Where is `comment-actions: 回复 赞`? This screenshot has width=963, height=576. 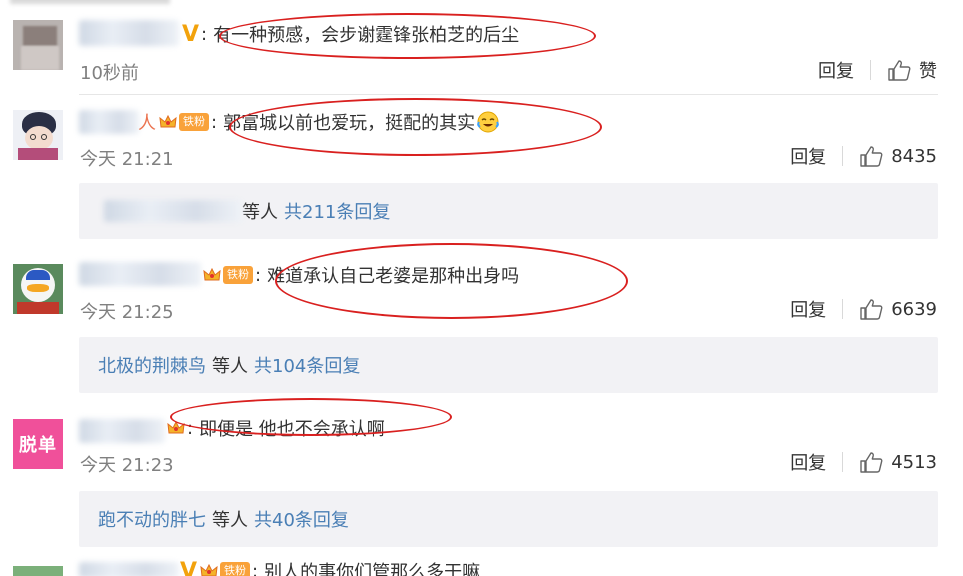
comment-actions: 回复 赞 is located at coordinates (877, 70).